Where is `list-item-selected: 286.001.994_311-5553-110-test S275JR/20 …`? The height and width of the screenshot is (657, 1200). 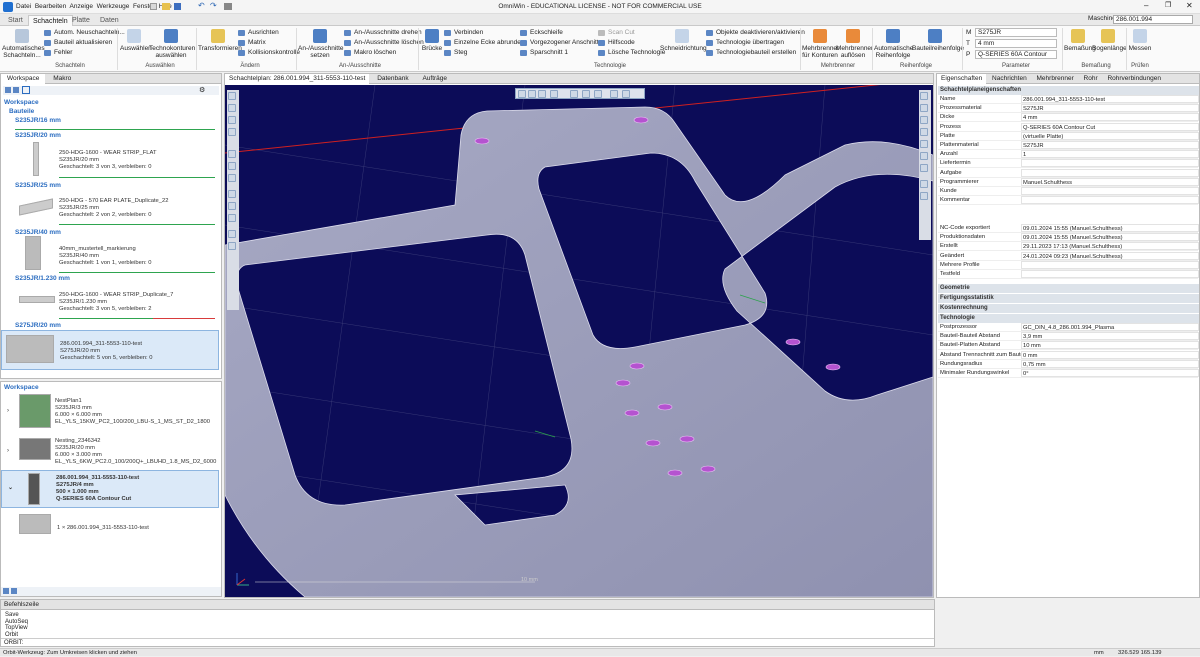 list-item-selected: 286.001.994_311-5553-110-test S275JR/20 … is located at coordinates (110, 350).